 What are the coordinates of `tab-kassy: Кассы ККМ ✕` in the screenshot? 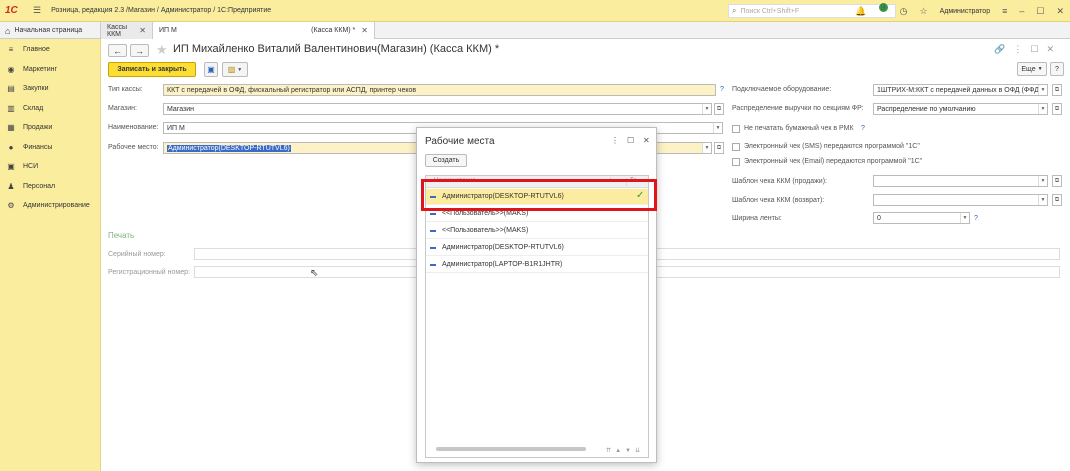 It's located at (127, 30).